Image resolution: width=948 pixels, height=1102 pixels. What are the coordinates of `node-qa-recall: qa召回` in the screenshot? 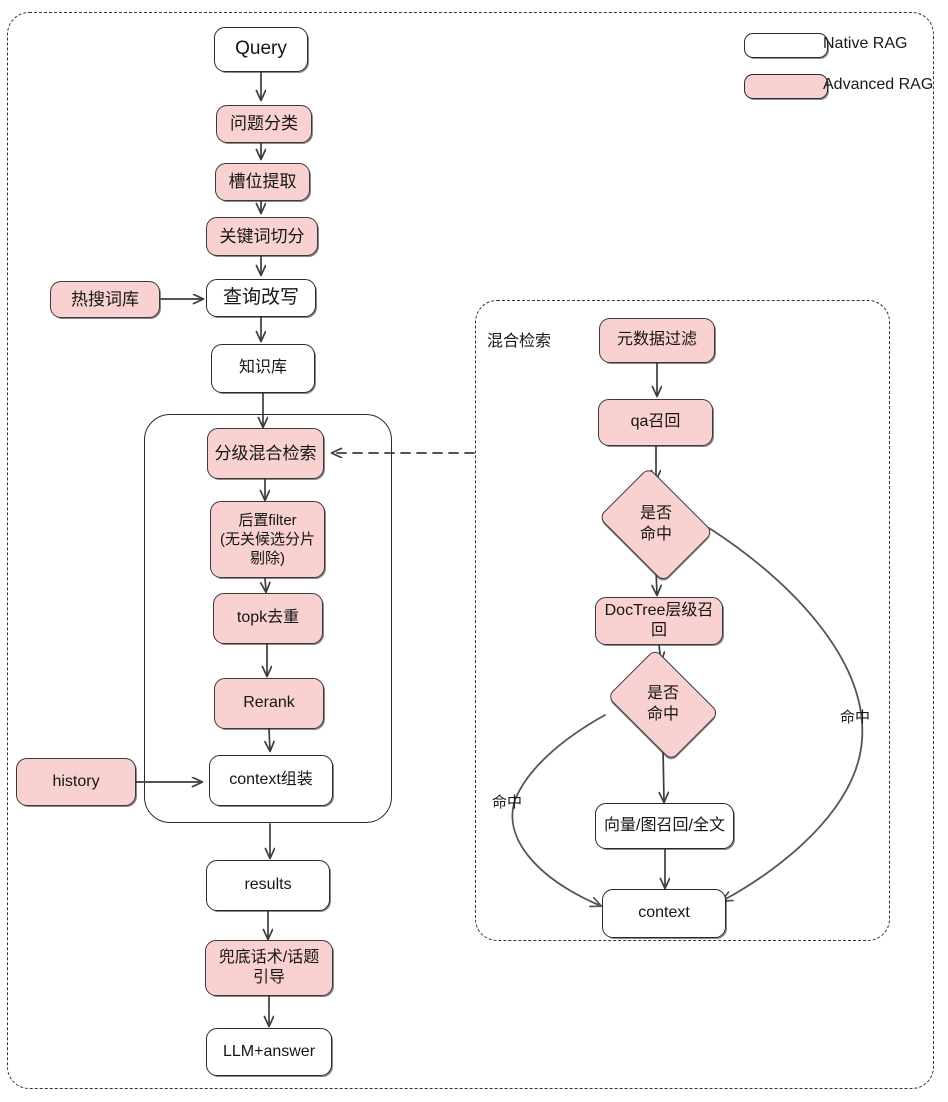 It's located at (655, 422).